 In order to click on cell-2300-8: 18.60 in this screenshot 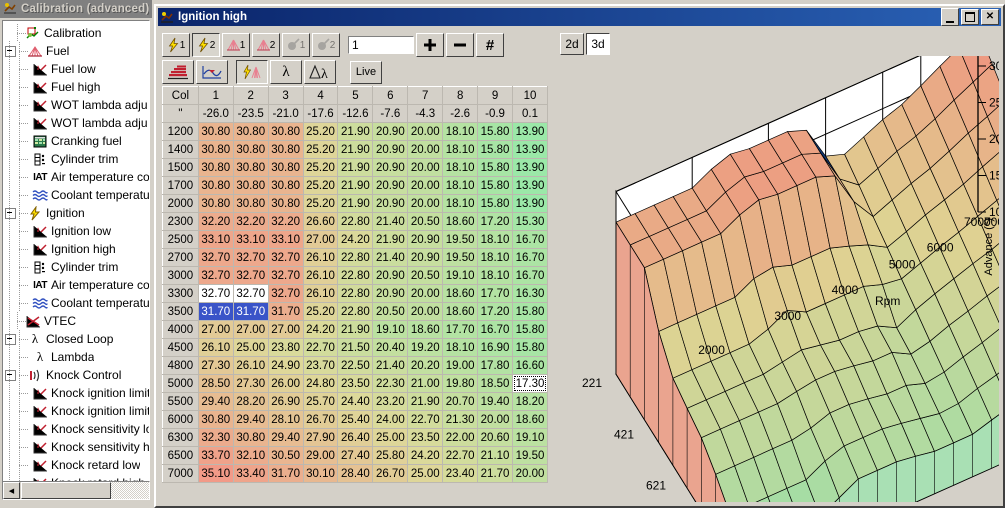, I will do `click(460, 221)`.